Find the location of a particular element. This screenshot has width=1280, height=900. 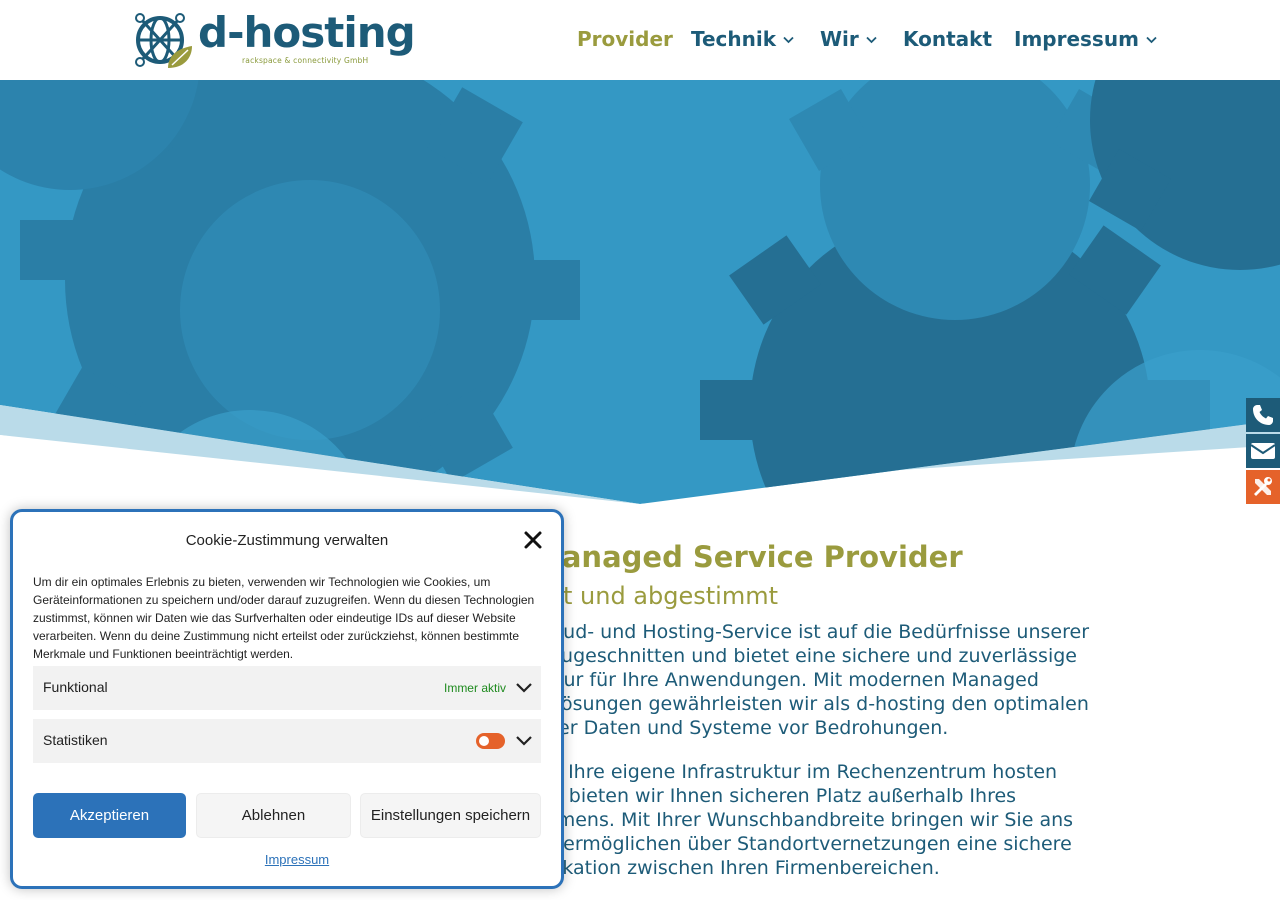

nav-item-provider: Provider is located at coordinates (625, 39).